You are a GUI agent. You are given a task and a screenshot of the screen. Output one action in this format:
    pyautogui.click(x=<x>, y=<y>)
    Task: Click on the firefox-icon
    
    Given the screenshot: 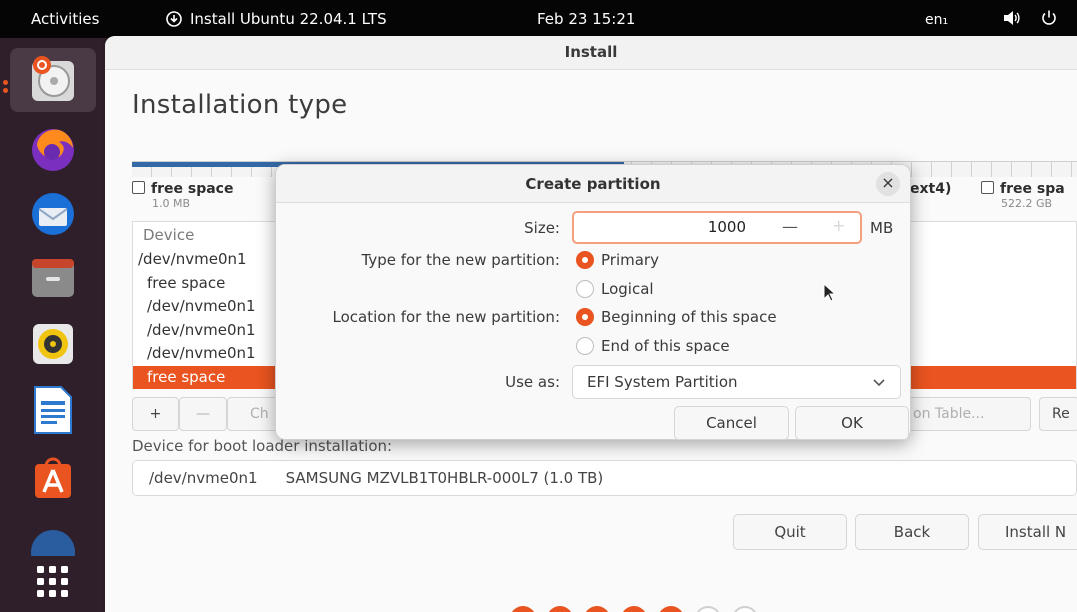 What is the action you would take?
    pyautogui.click(x=53, y=150)
    